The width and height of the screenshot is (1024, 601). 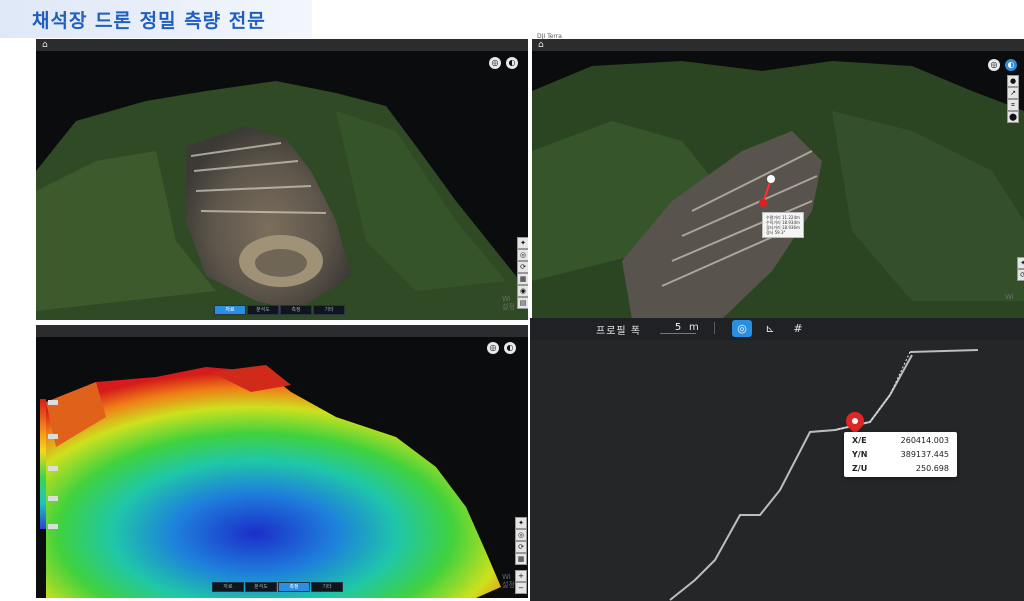 What do you see at coordinates (694, 327) in the screenshot?
I see `profile-width-unit: m` at bounding box center [694, 327].